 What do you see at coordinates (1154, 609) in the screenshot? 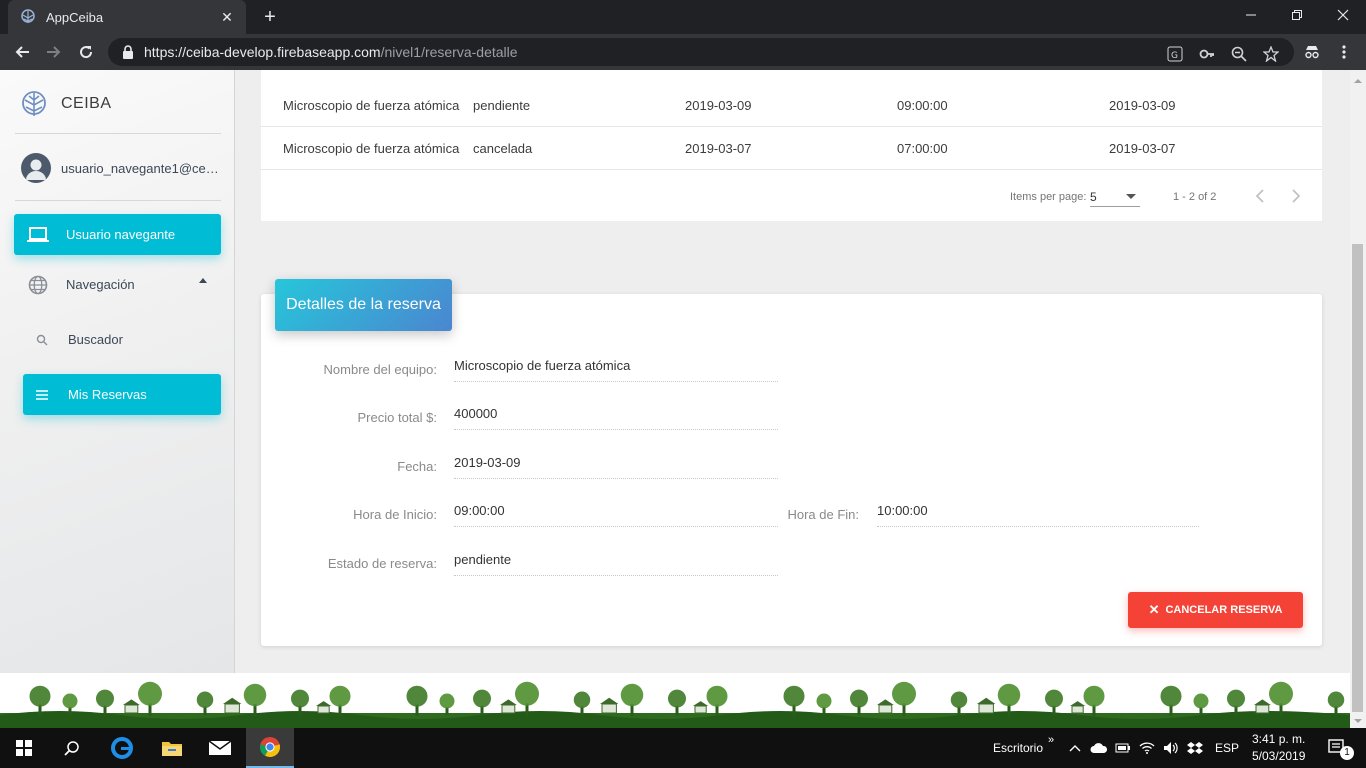
I see `close-icon: ✕` at bounding box center [1154, 609].